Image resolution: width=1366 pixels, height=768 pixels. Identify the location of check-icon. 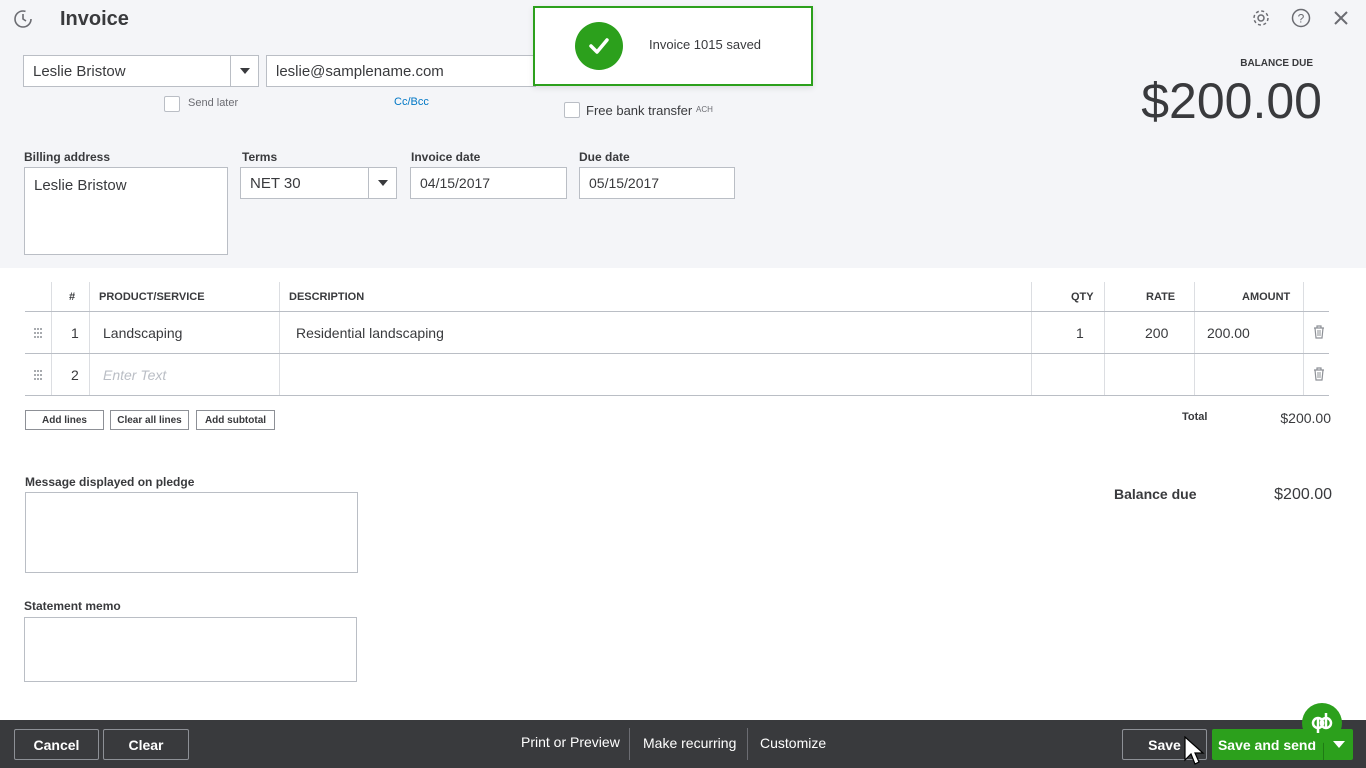
(599, 46).